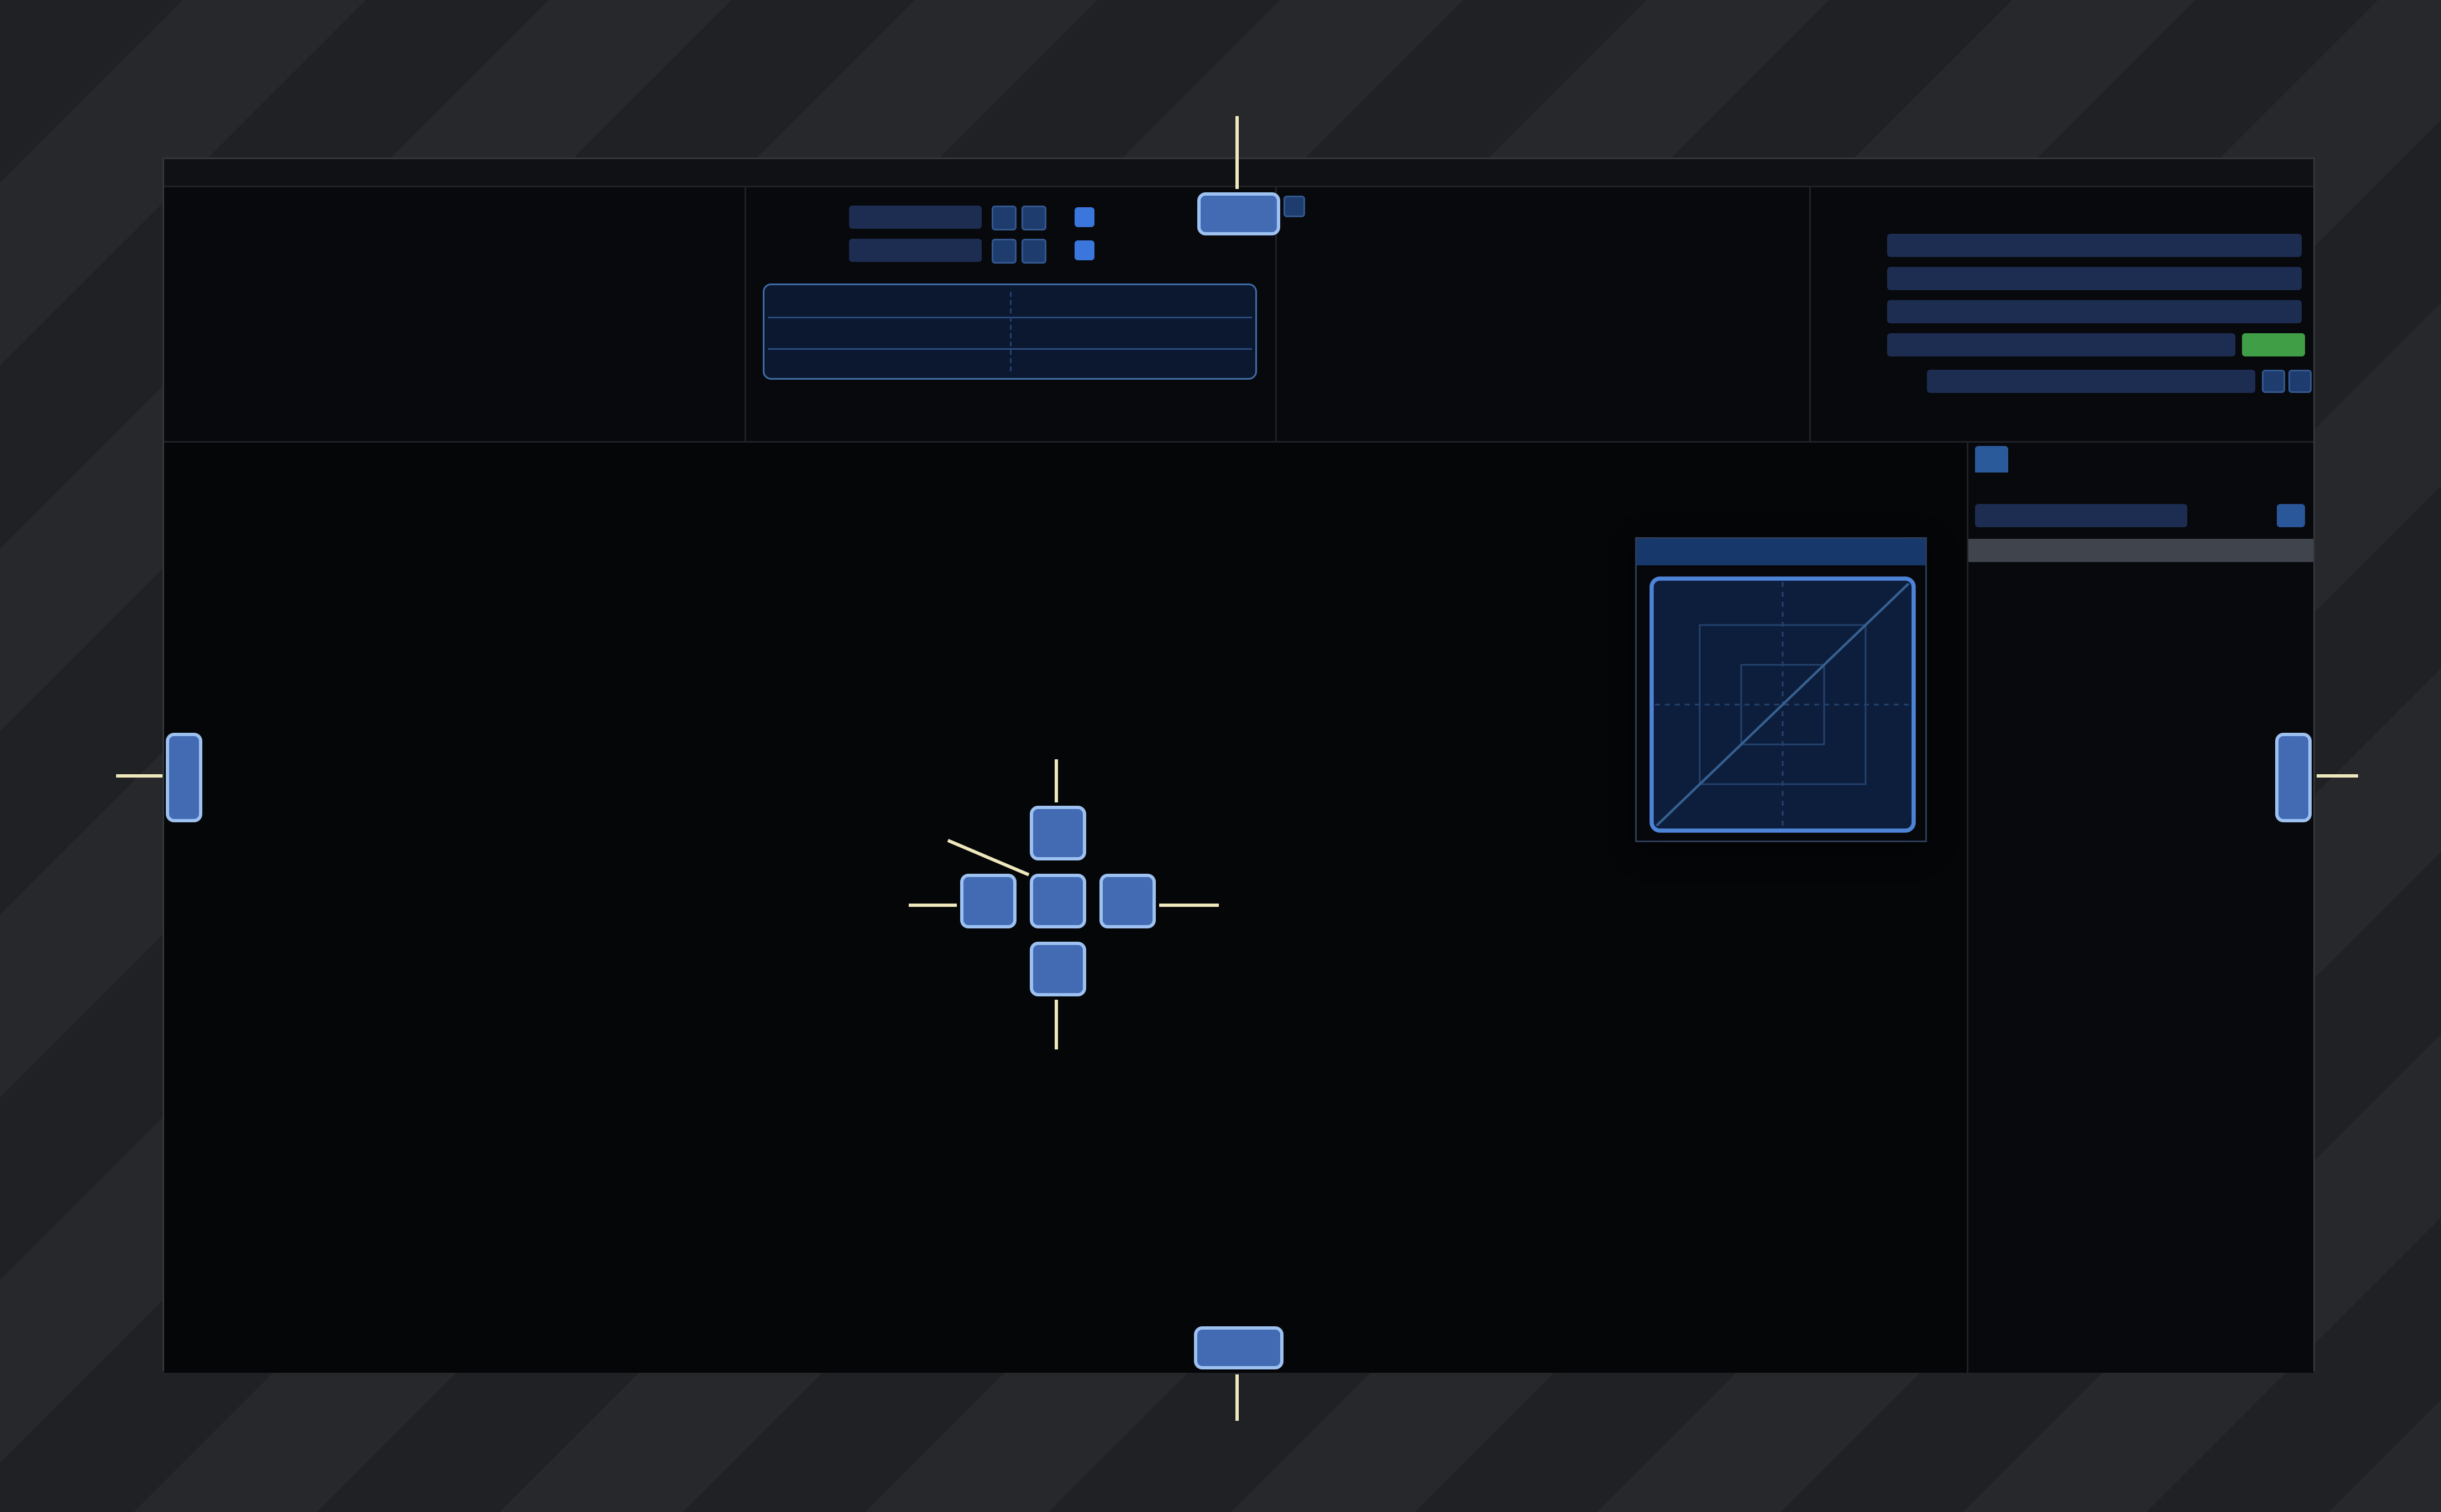 The width and height of the screenshot is (2441, 1512). Describe the element at coordinates (2300, 382) in the screenshot. I see `tuning-increase-button` at that location.